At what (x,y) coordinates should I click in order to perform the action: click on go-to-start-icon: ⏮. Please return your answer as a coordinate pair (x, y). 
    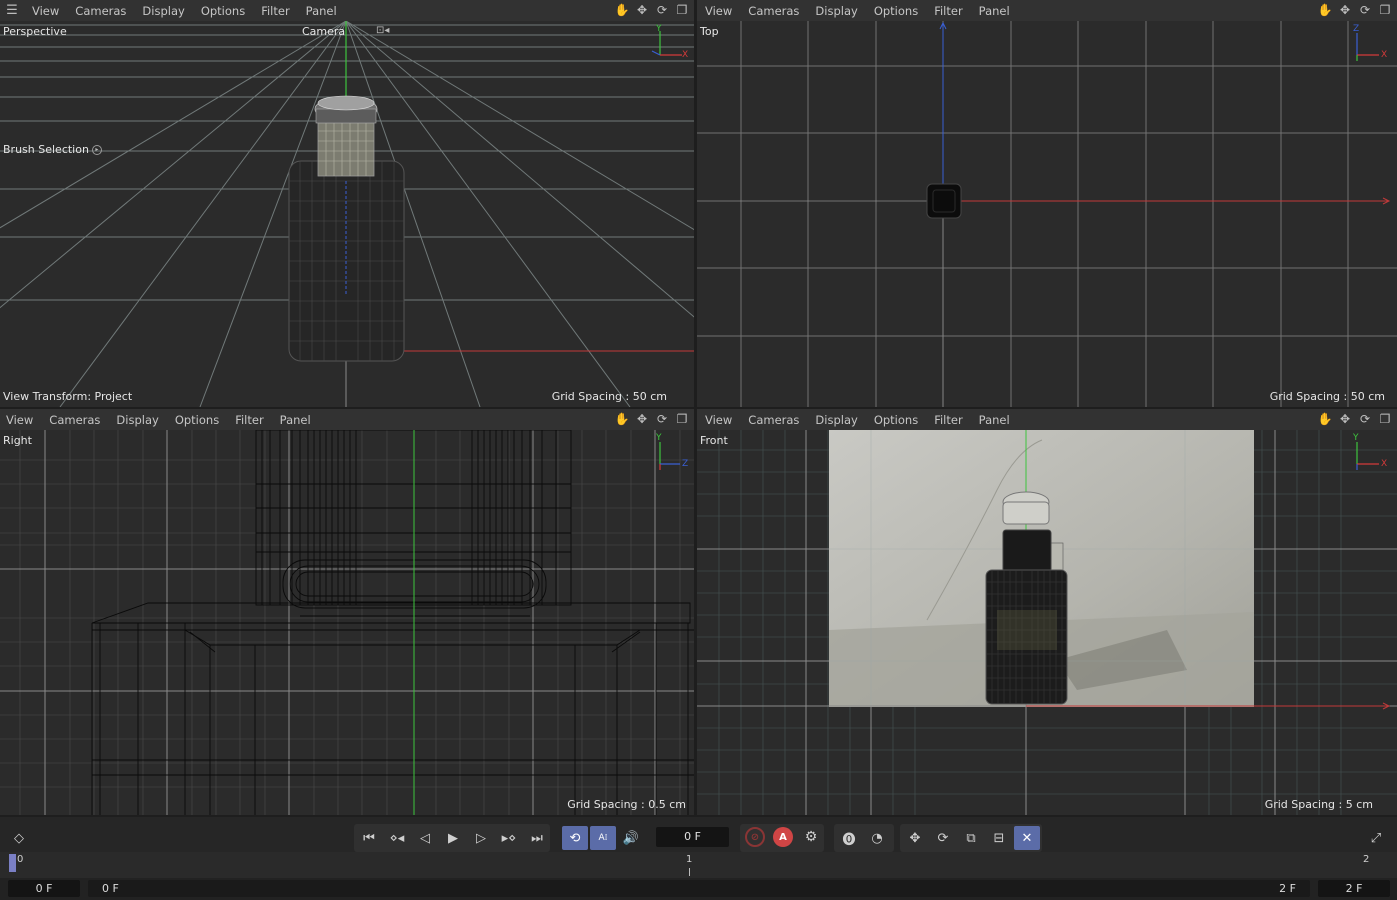
    Looking at the image, I should click on (369, 838).